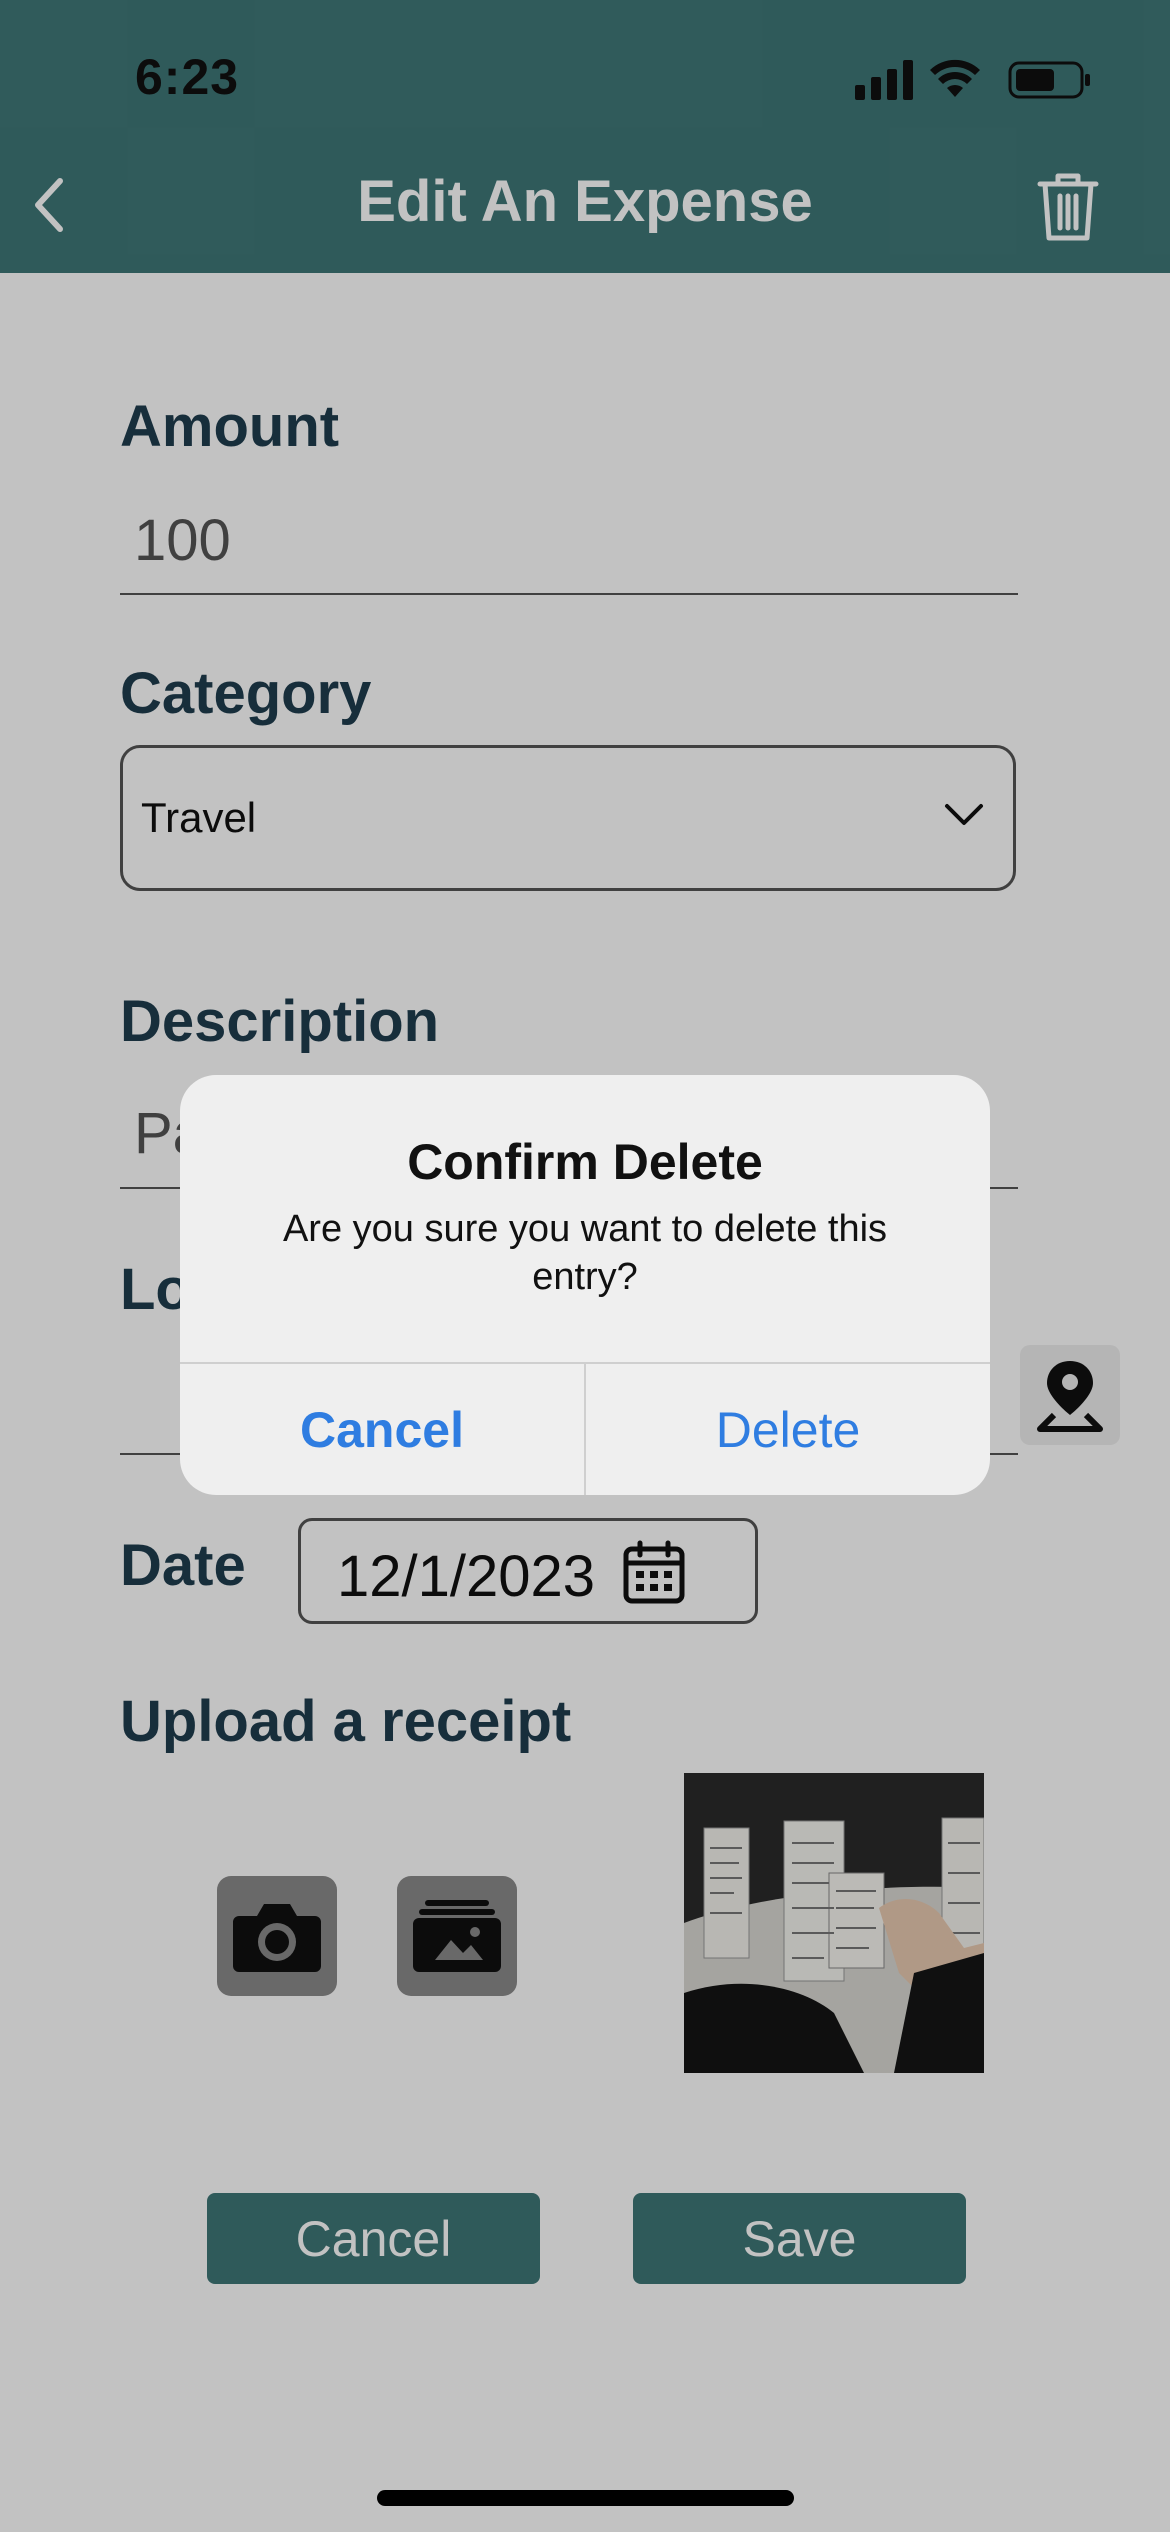 The image size is (1170, 2532). What do you see at coordinates (346, 1721) in the screenshot?
I see `receipt-label: Upload a receipt` at bounding box center [346, 1721].